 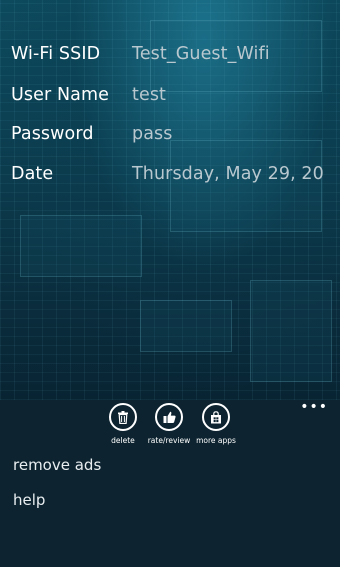 I want to click on username-value: test, so click(x=149, y=95).